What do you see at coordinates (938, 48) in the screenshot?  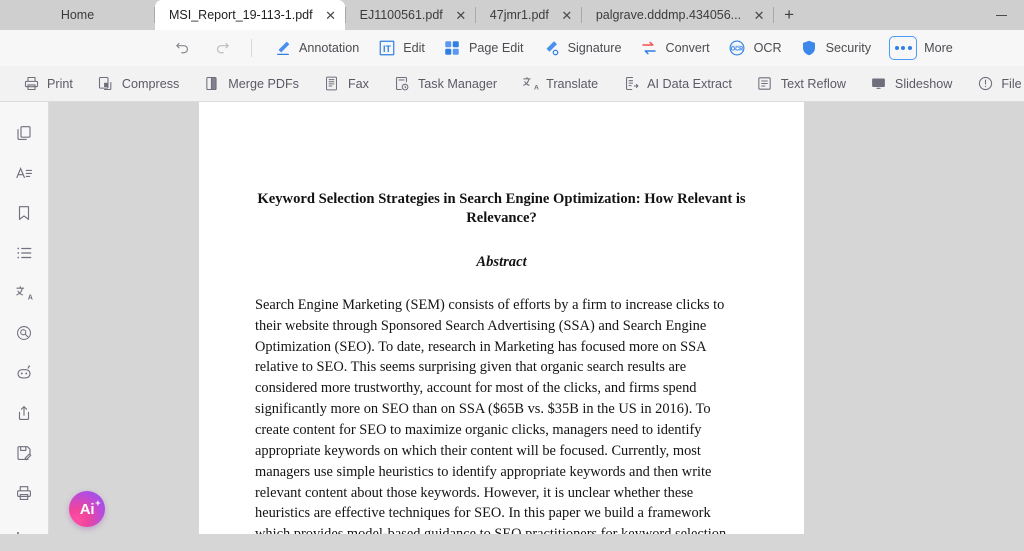 I see `more-label: More` at bounding box center [938, 48].